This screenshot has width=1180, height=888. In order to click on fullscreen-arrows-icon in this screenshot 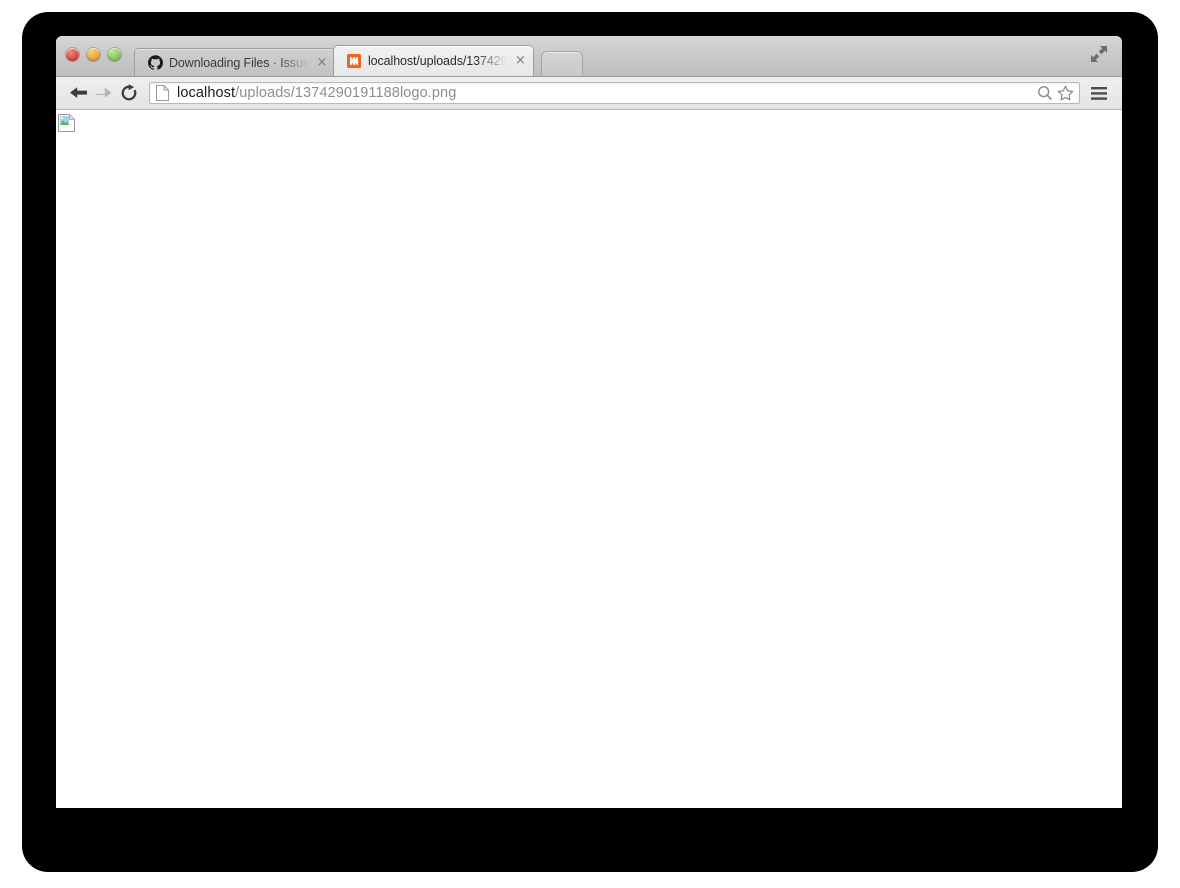, I will do `click(1099, 54)`.